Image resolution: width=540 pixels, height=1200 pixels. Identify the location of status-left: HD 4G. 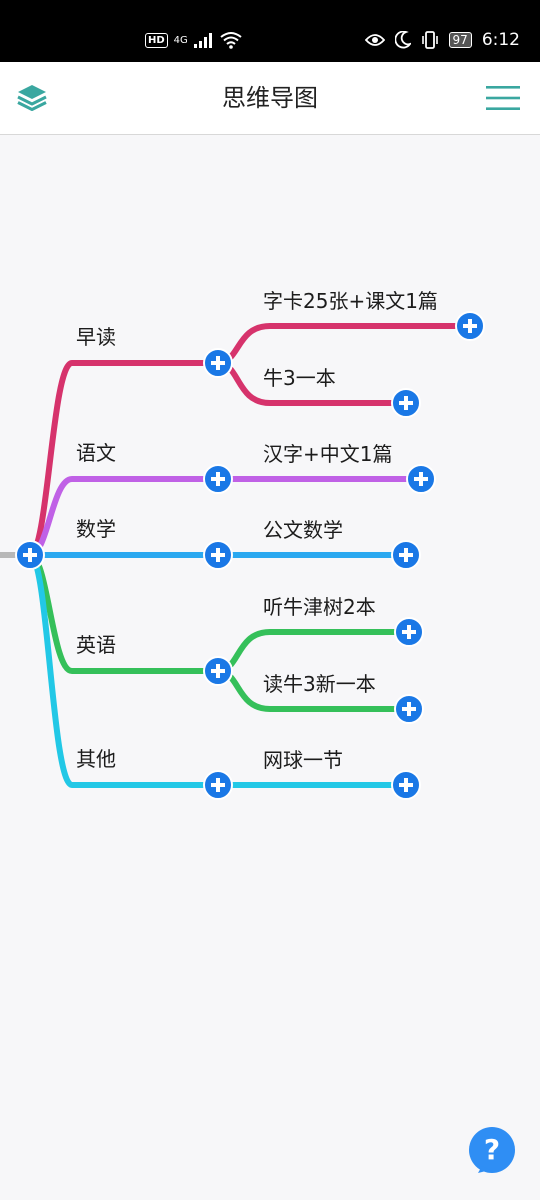
(193, 40).